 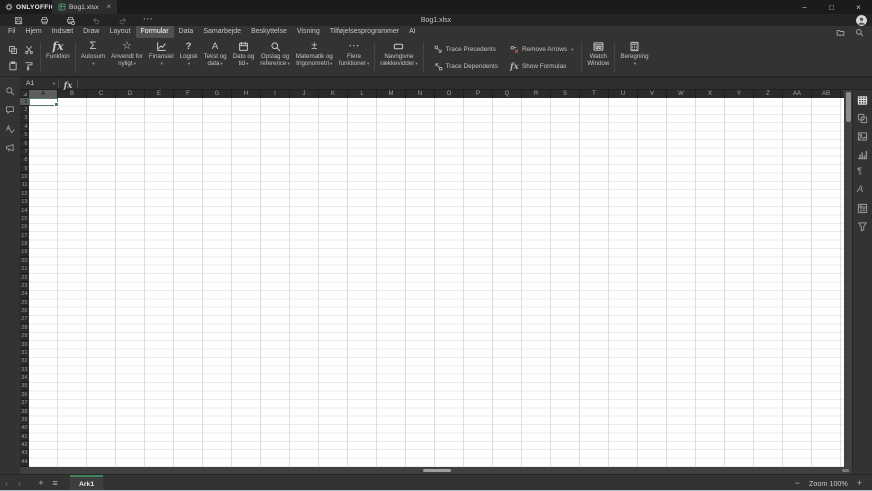 I want to click on row-header-24: 24, so click(x=24, y=295).